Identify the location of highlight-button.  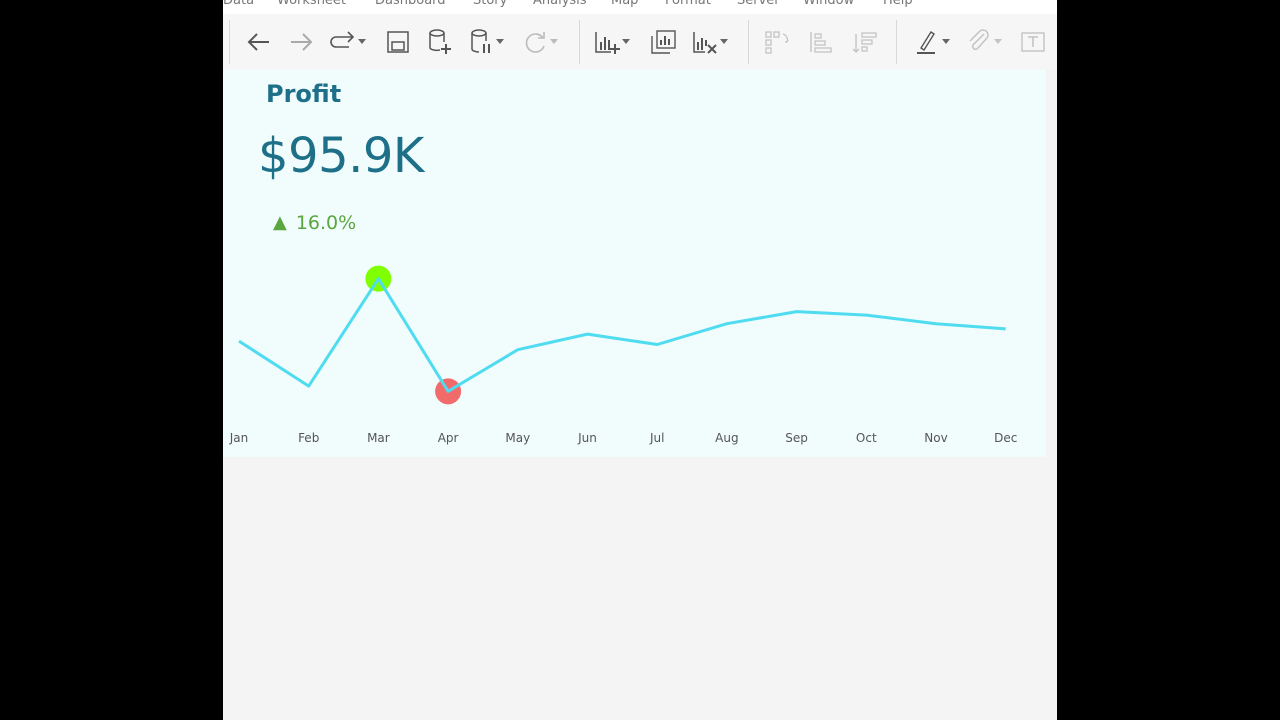
(932, 42).